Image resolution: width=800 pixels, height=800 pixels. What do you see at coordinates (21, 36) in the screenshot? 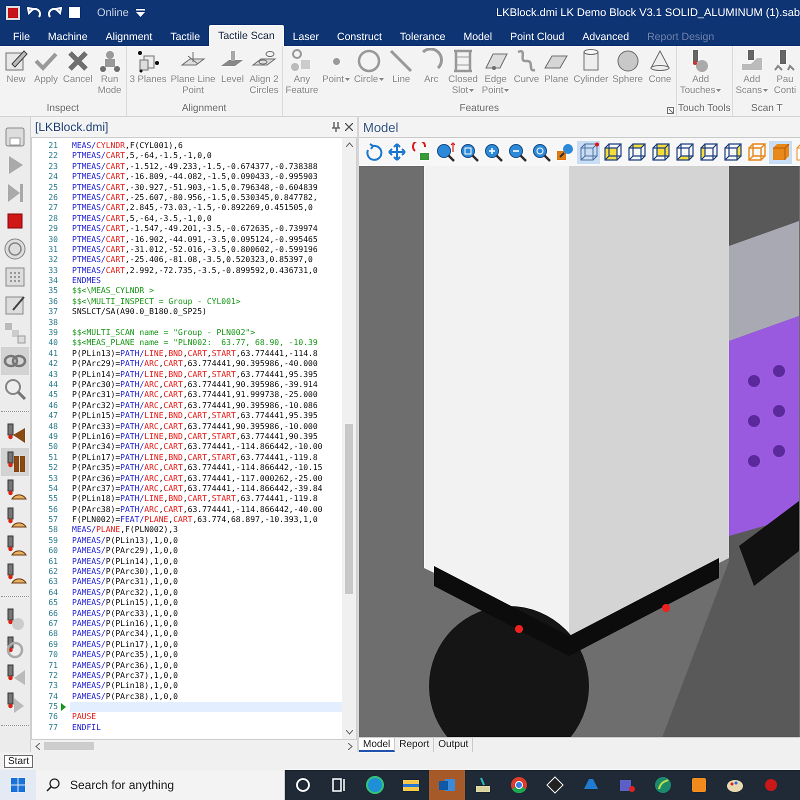
I see `ribbon-tab: File` at bounding box center [21, 36].